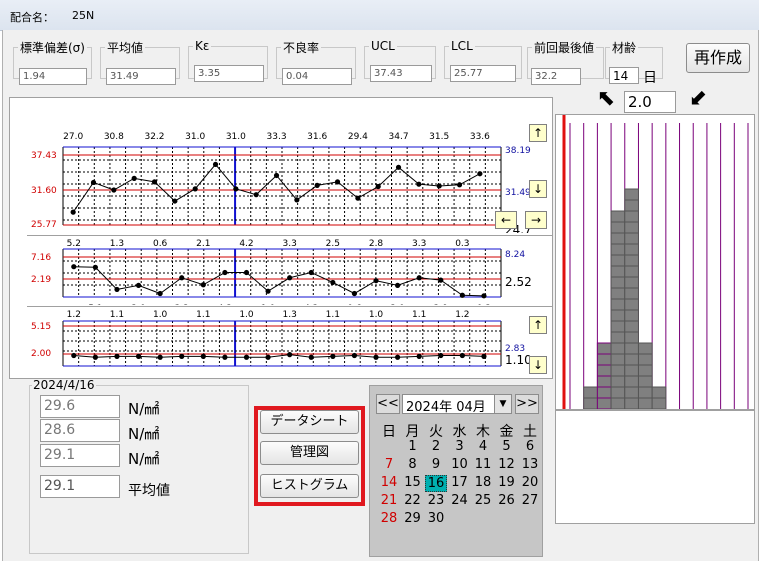 The height and width of the screenshot is (561, 759). Describe the element at coordinates (502, 404) in the screenshot. I see `chevron-down-icon: ▼` at that location.